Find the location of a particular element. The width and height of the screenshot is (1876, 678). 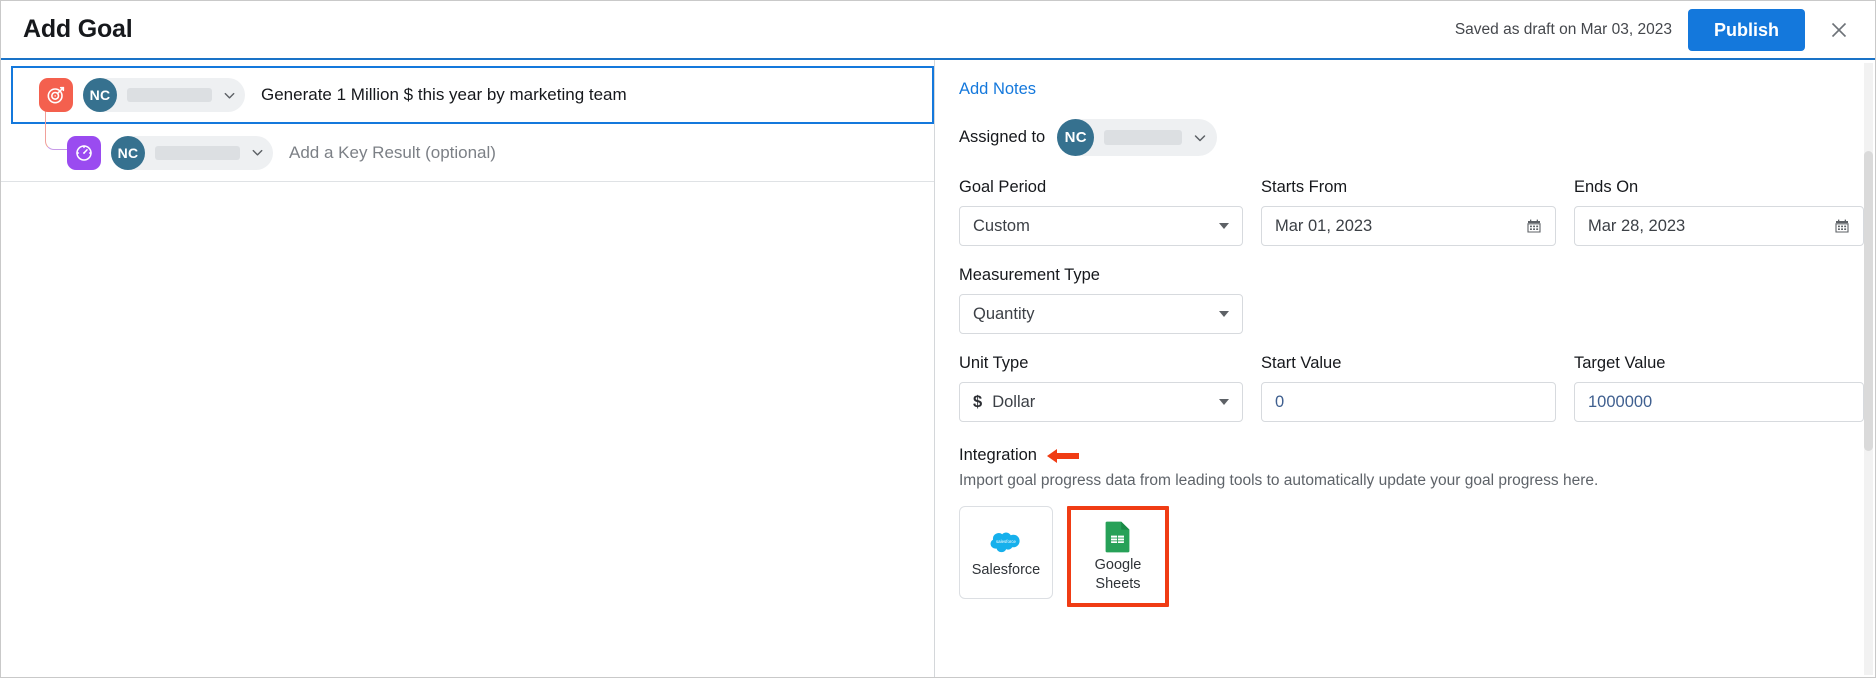

starts-from-date-input: Mar 01, 2023 is located at coordinates (1408, 226).